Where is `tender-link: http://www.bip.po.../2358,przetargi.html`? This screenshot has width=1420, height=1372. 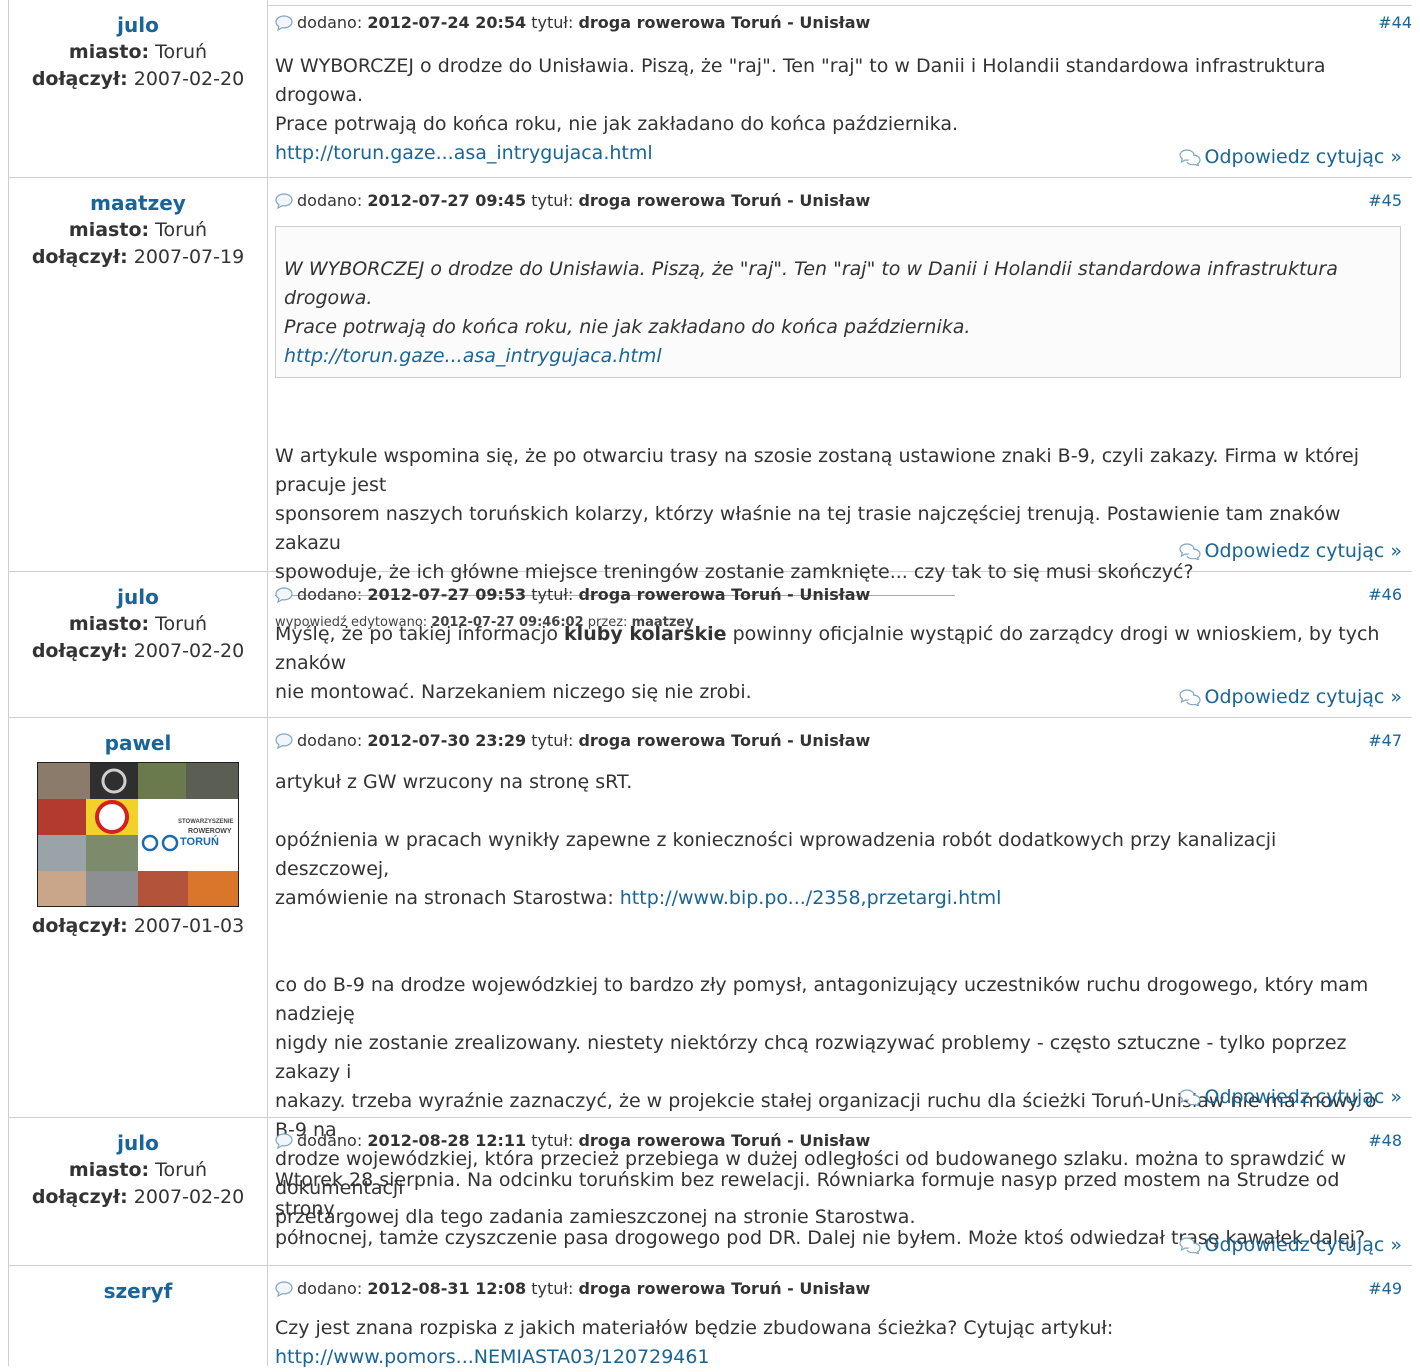 tender-link: http://www.bip.po.../2358,przetargi.html is located at coordinates (811, 898).